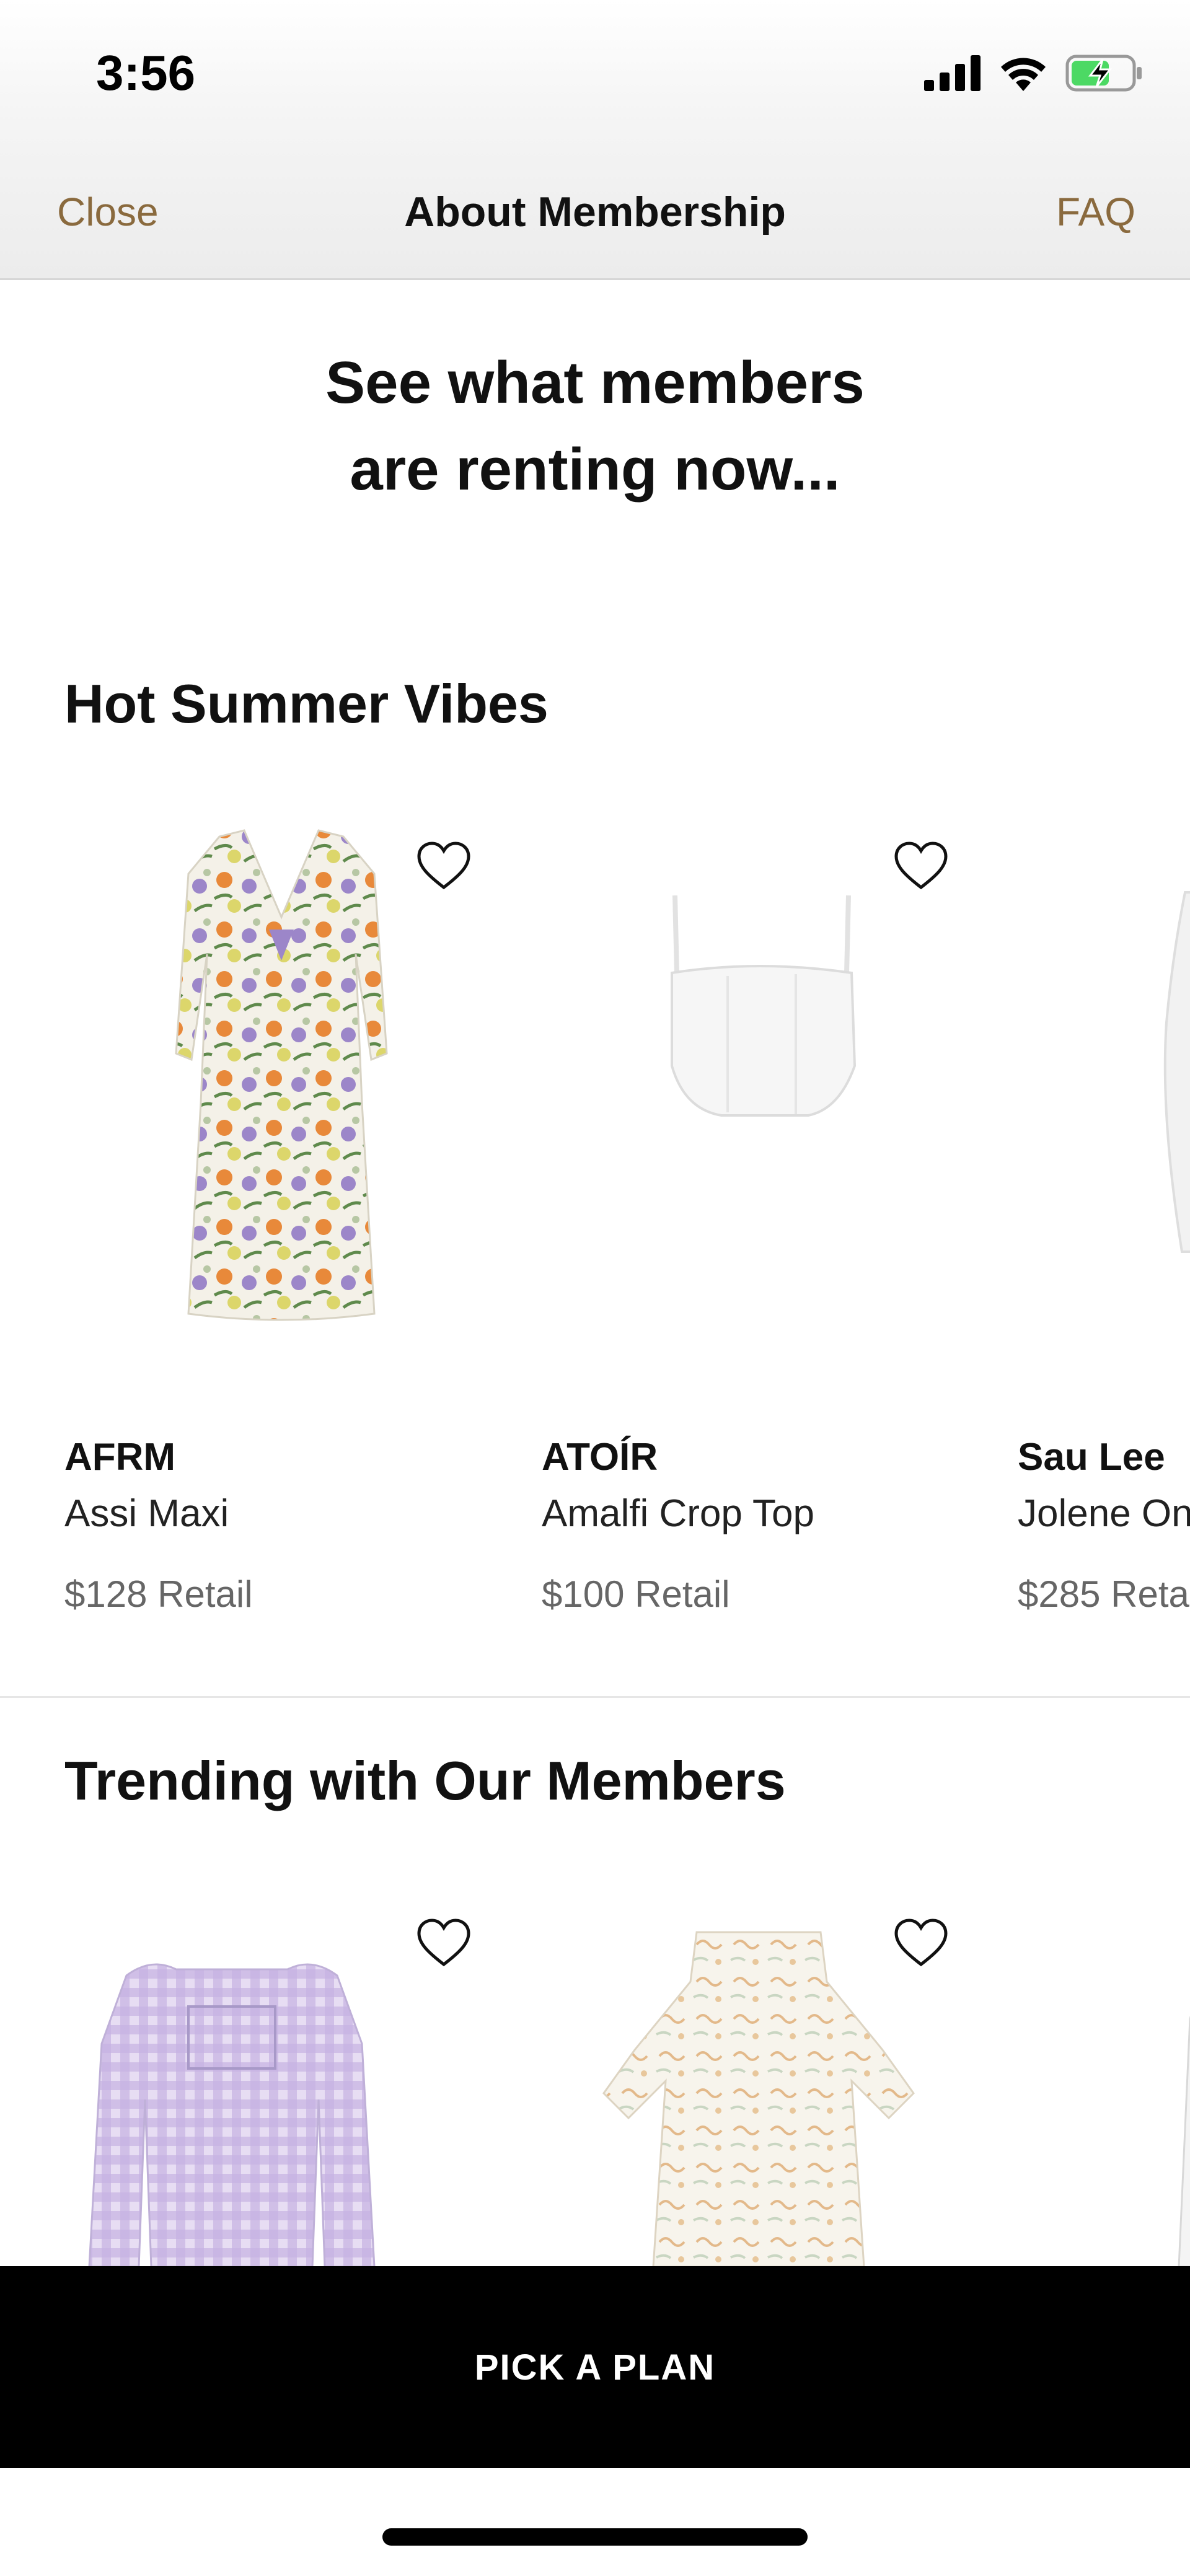 The height and width of the screenshot is (2576, 1190). What do you see at coordinates (306, 703) in the screenshot?
I see `section-title-hot-summer-vibes: Hot Summer Vibes` at bounding box center [306, 703].